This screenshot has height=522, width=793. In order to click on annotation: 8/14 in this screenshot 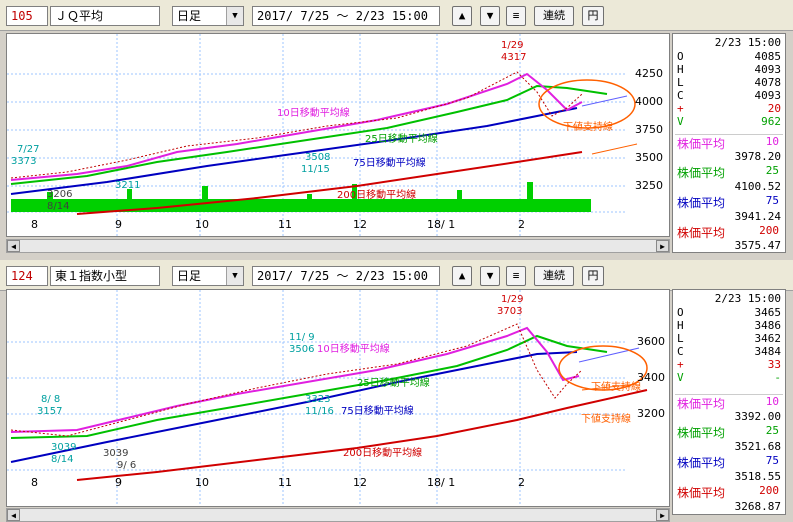, I will do `click(58, 206)`.